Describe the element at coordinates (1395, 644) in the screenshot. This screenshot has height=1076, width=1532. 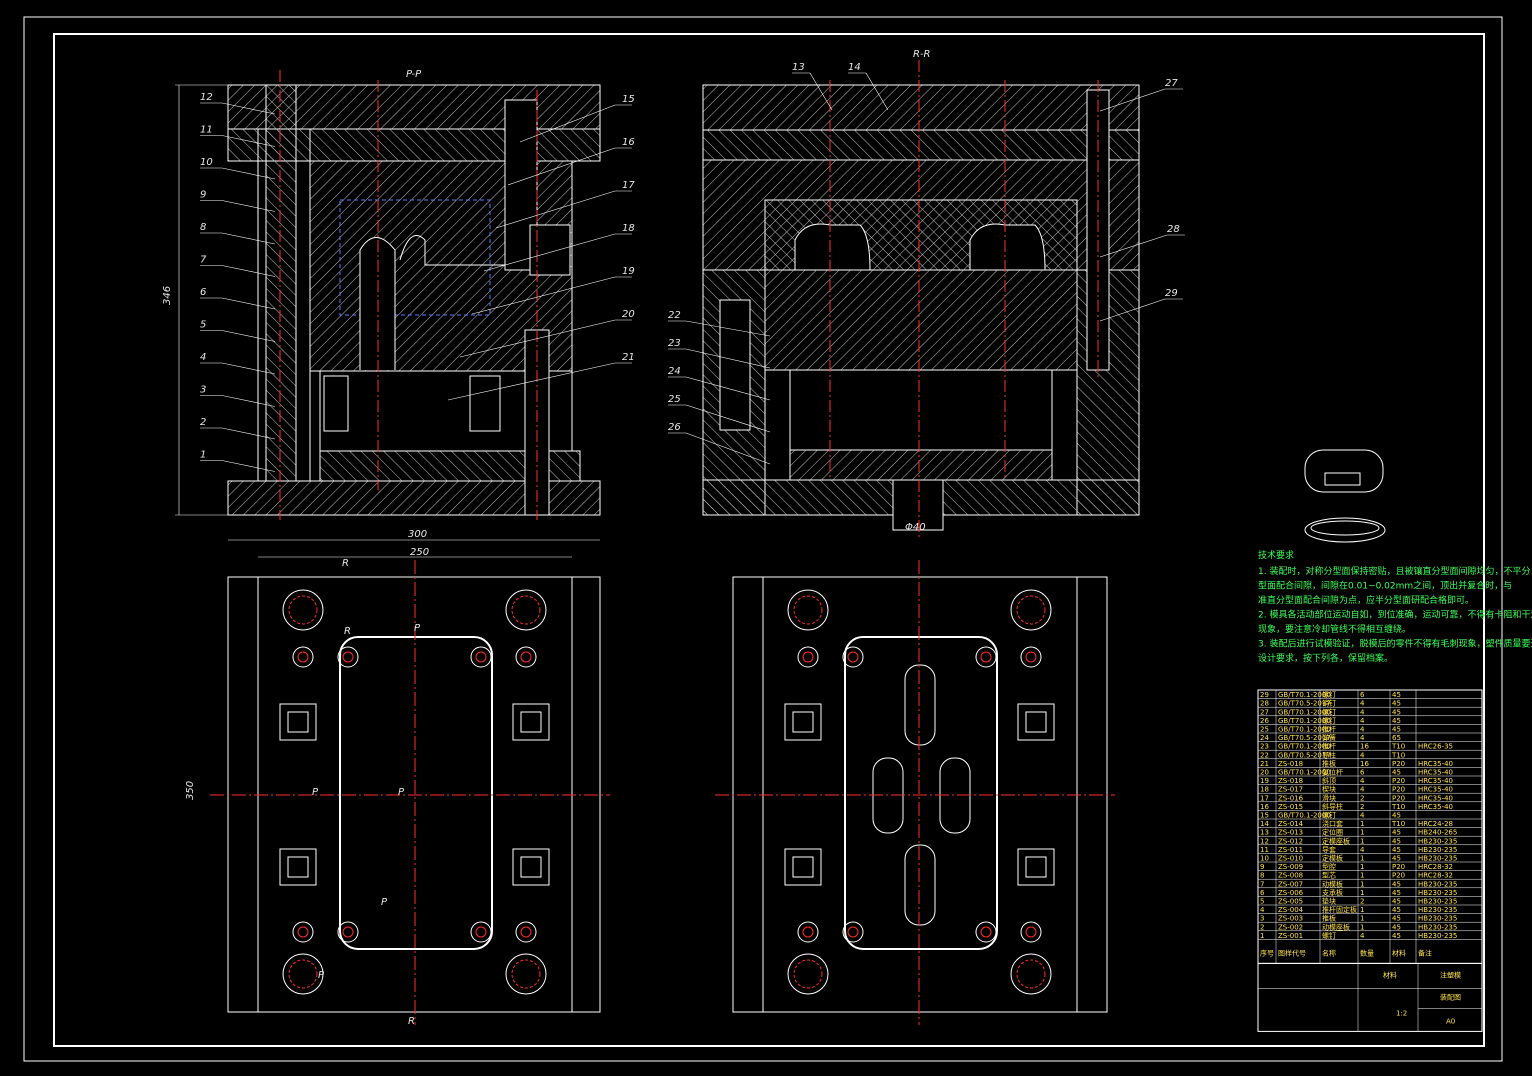
I see `notes-line: 3. 装配后进行试模验证，脱模后的零件不得有毛刺现象，塑件质量要达到` at that location.